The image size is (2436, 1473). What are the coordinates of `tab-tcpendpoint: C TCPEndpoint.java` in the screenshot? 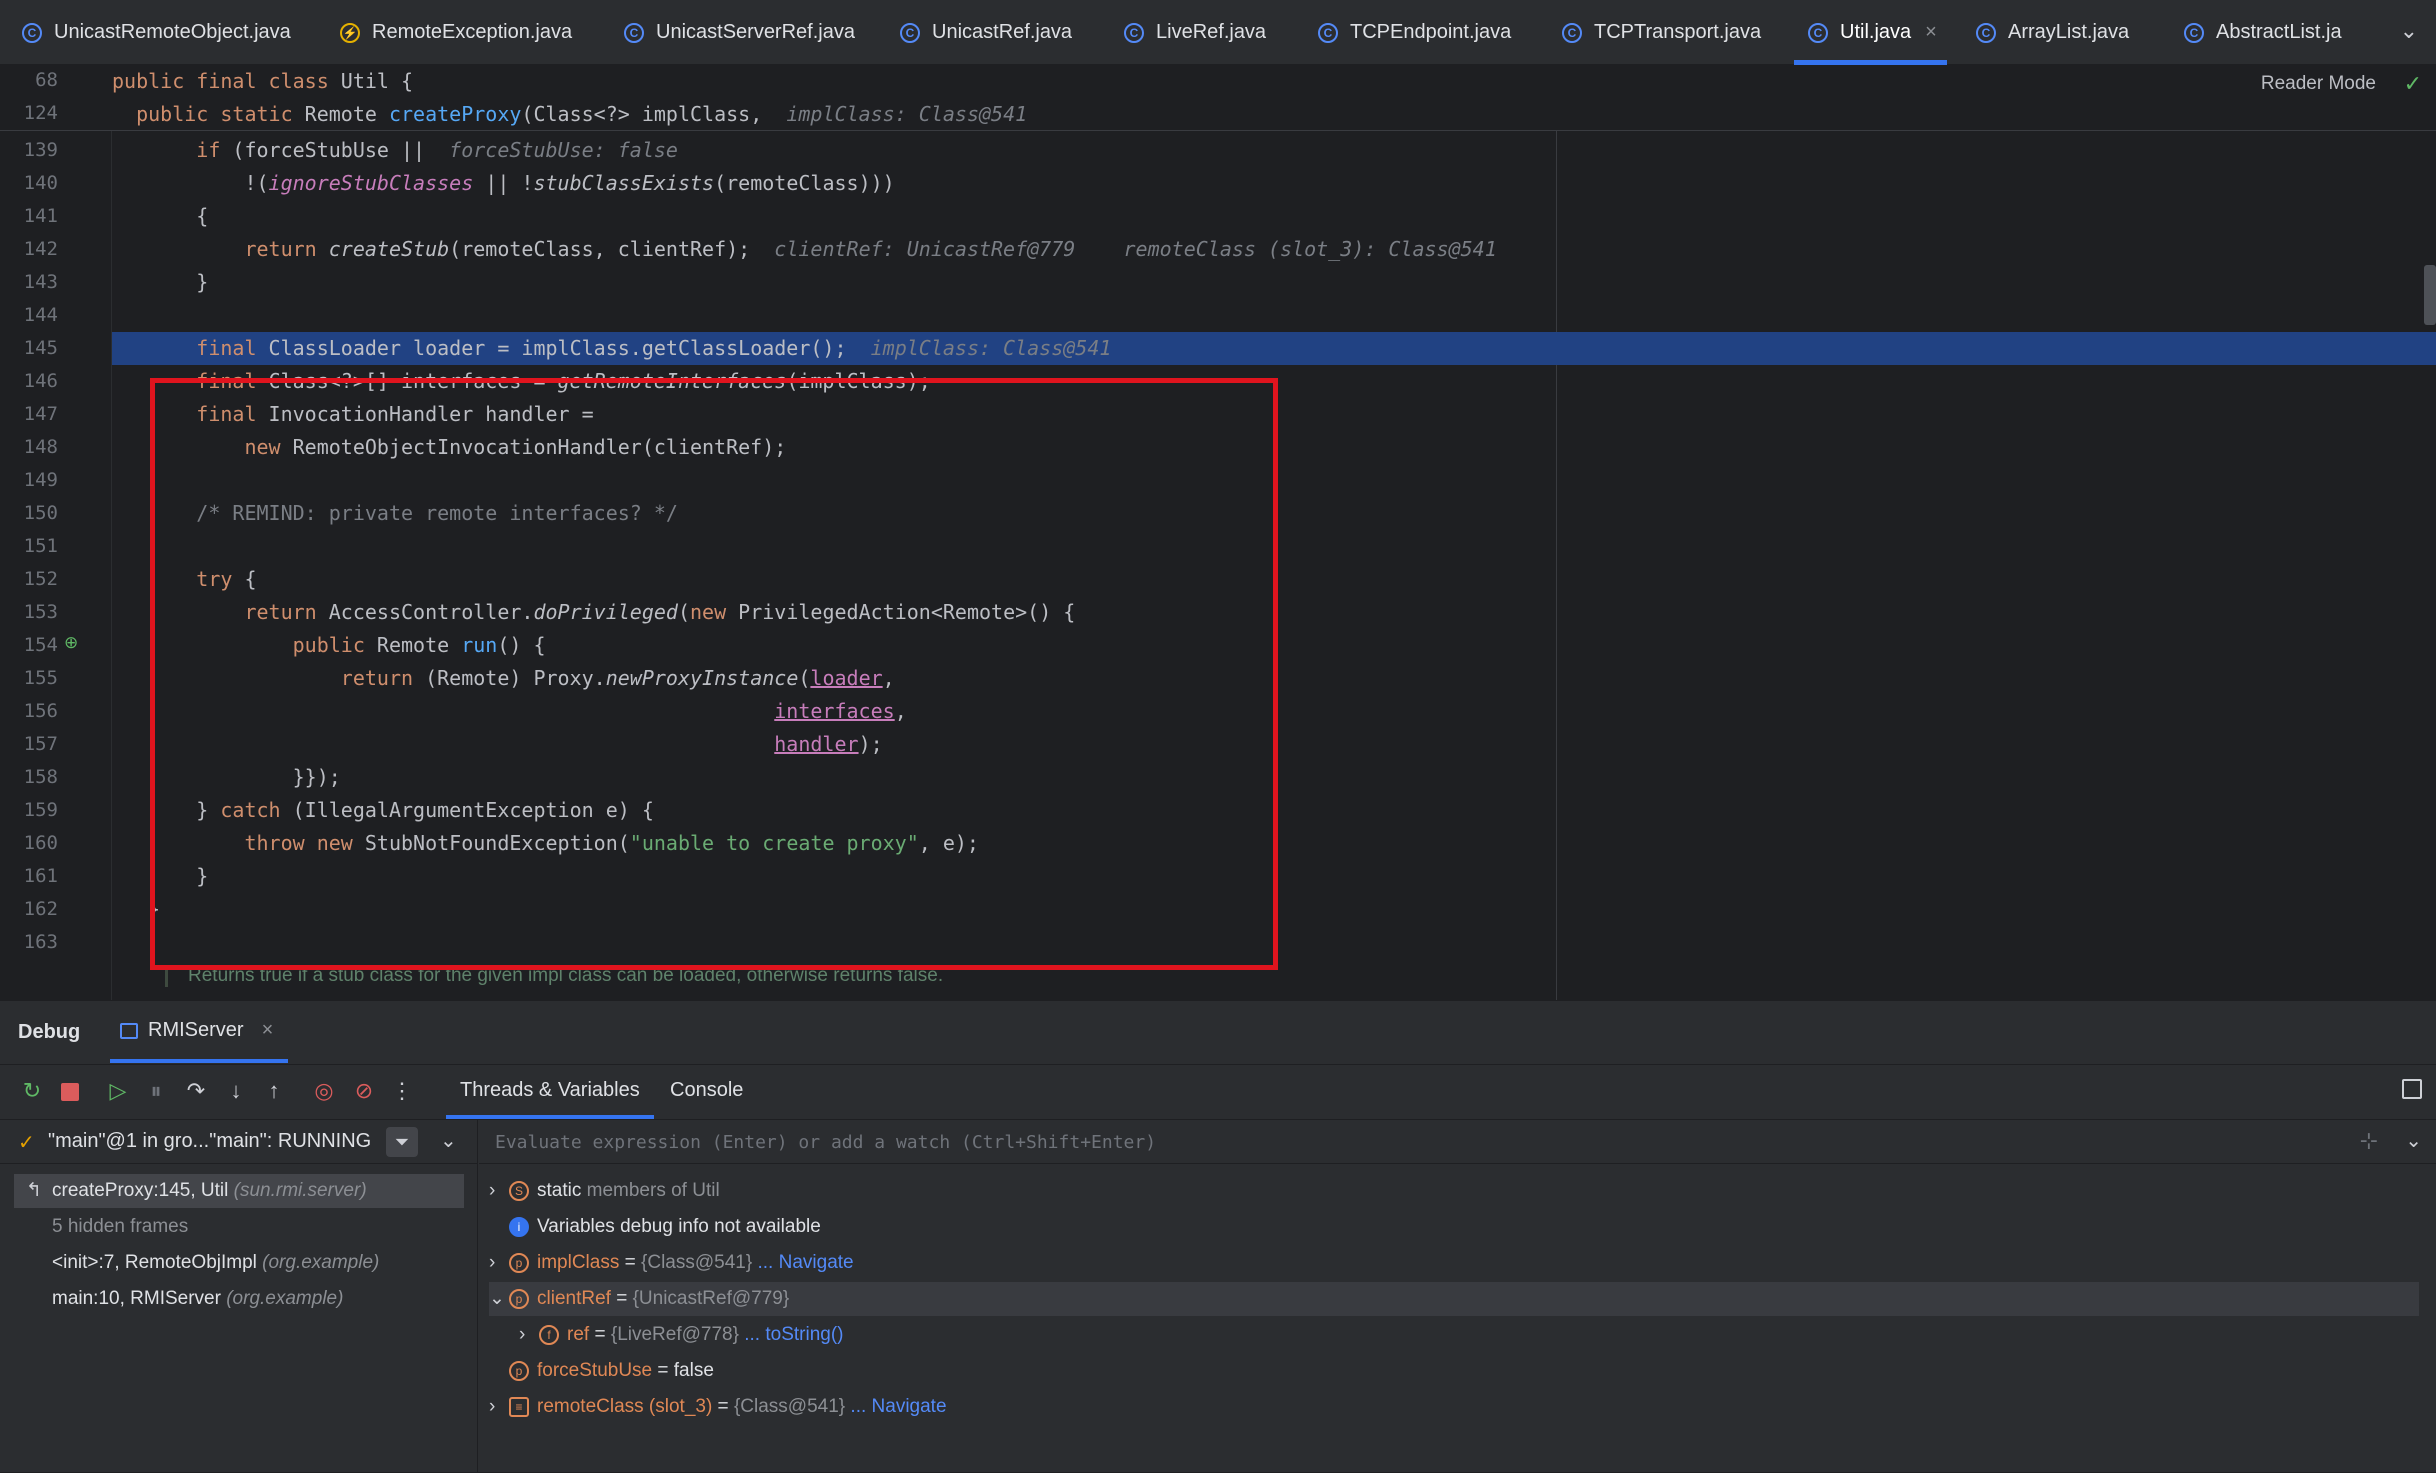 It's located at (1414, 32).